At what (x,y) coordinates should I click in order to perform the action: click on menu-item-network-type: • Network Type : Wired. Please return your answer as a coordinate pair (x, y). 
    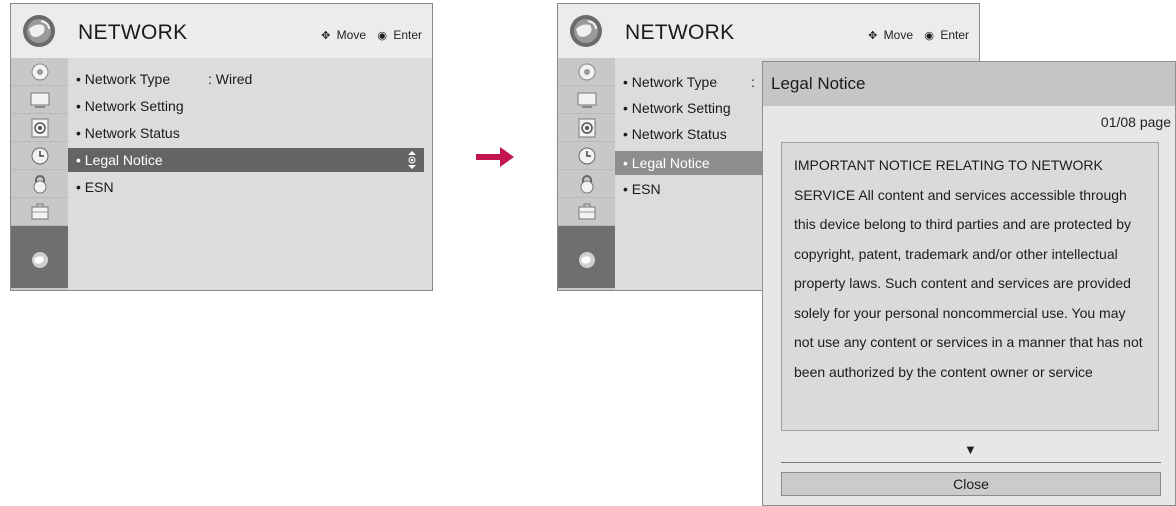
    Looking at the image, I should click on (250, 79).